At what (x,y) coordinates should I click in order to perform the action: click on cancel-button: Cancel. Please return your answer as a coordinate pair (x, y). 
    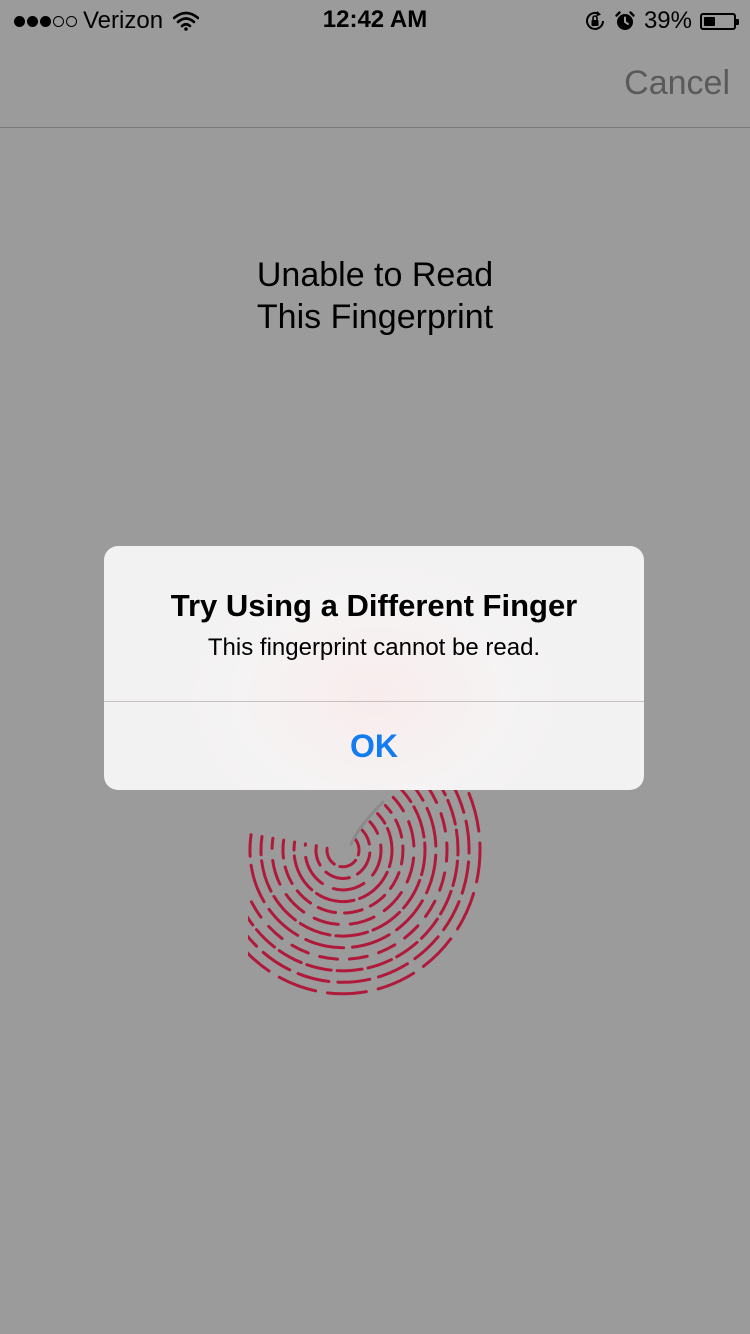
    Looking at the image, I should click on (677, 83).